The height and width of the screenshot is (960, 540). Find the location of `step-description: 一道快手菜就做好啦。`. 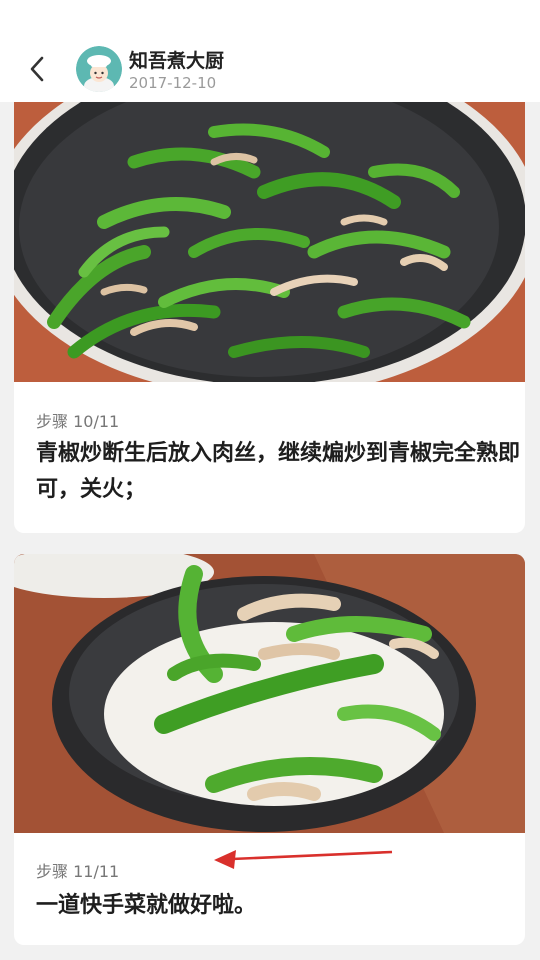

step-description: 一道快手菜就做好啦。 is located at coordinates (146, 905).